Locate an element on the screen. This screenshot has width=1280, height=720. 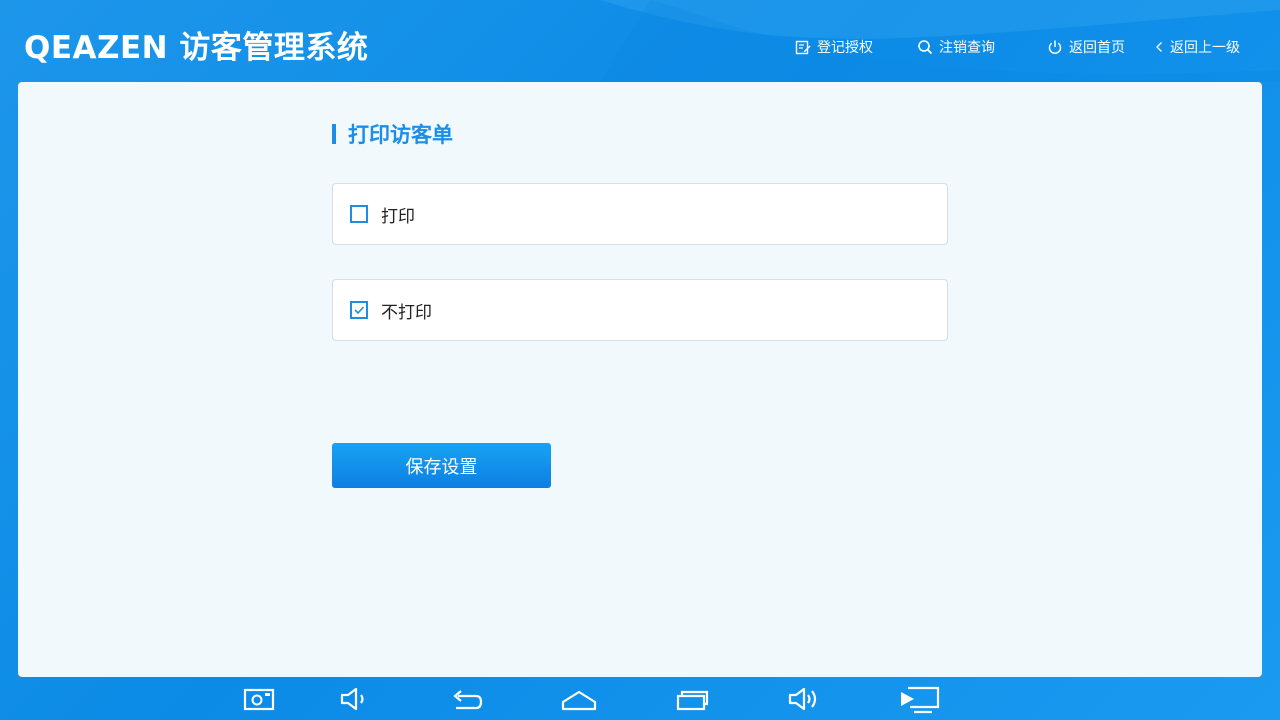
recents-icon is located at coordinates (692, 700).